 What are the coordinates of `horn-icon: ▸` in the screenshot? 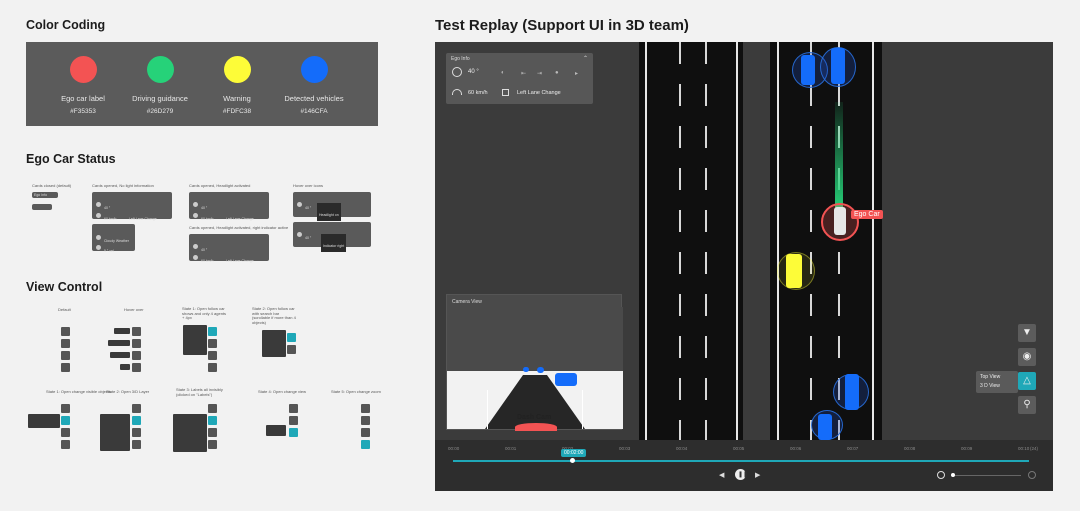 It's located at (577, 74).